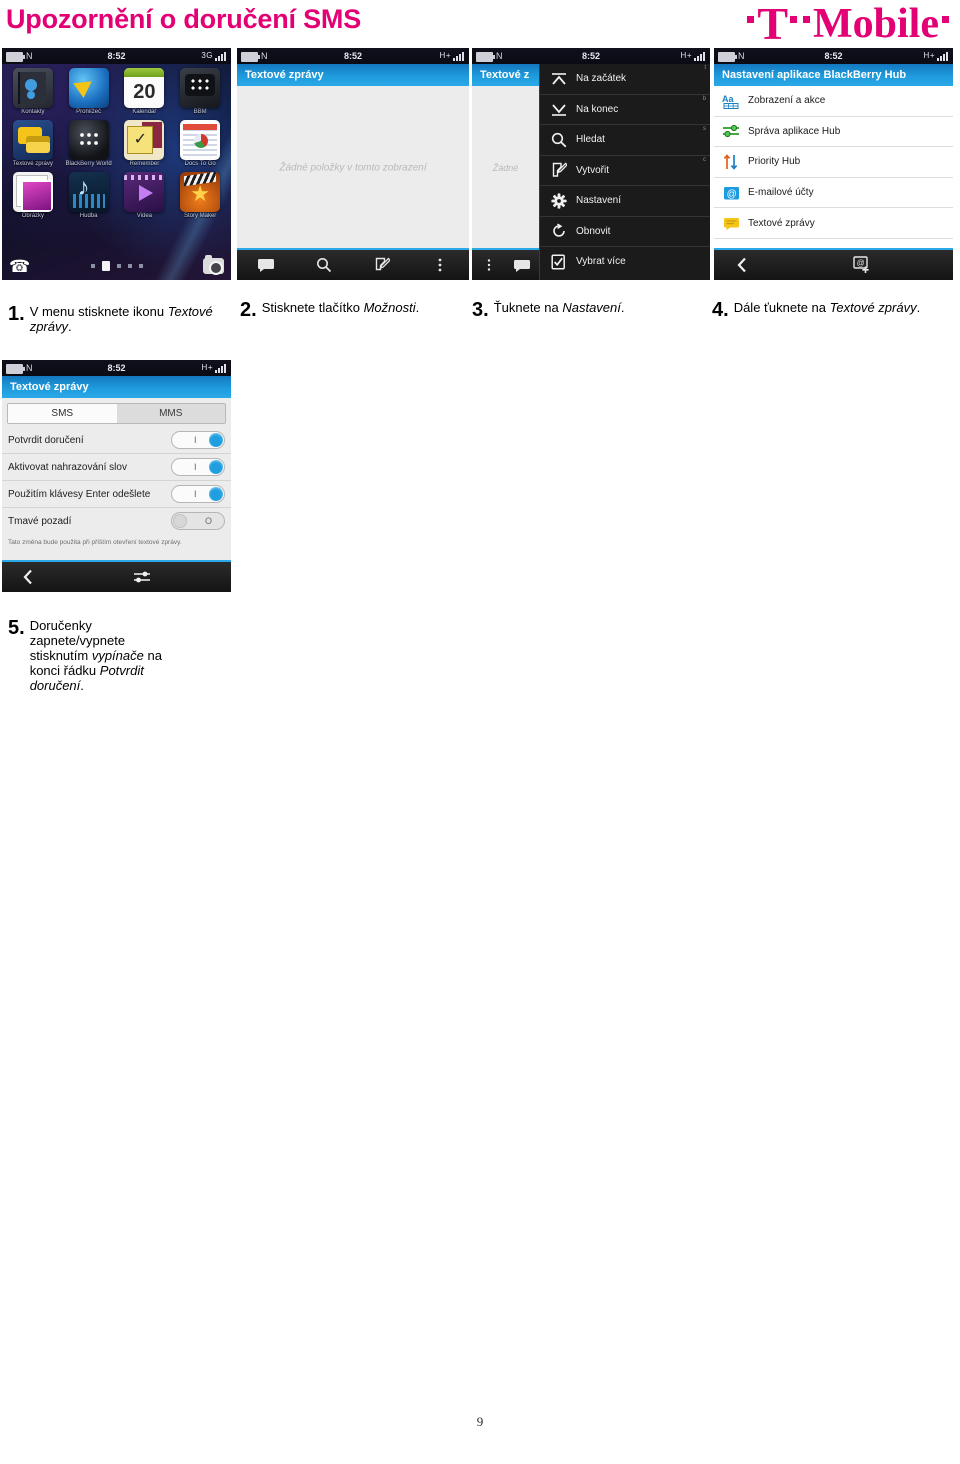 Image resolution: width=960 pixels, height=1464 pixels. Describe the element at coordinates (144, 112) in the screenshot. I see `app-label: Kalendář` at that location.